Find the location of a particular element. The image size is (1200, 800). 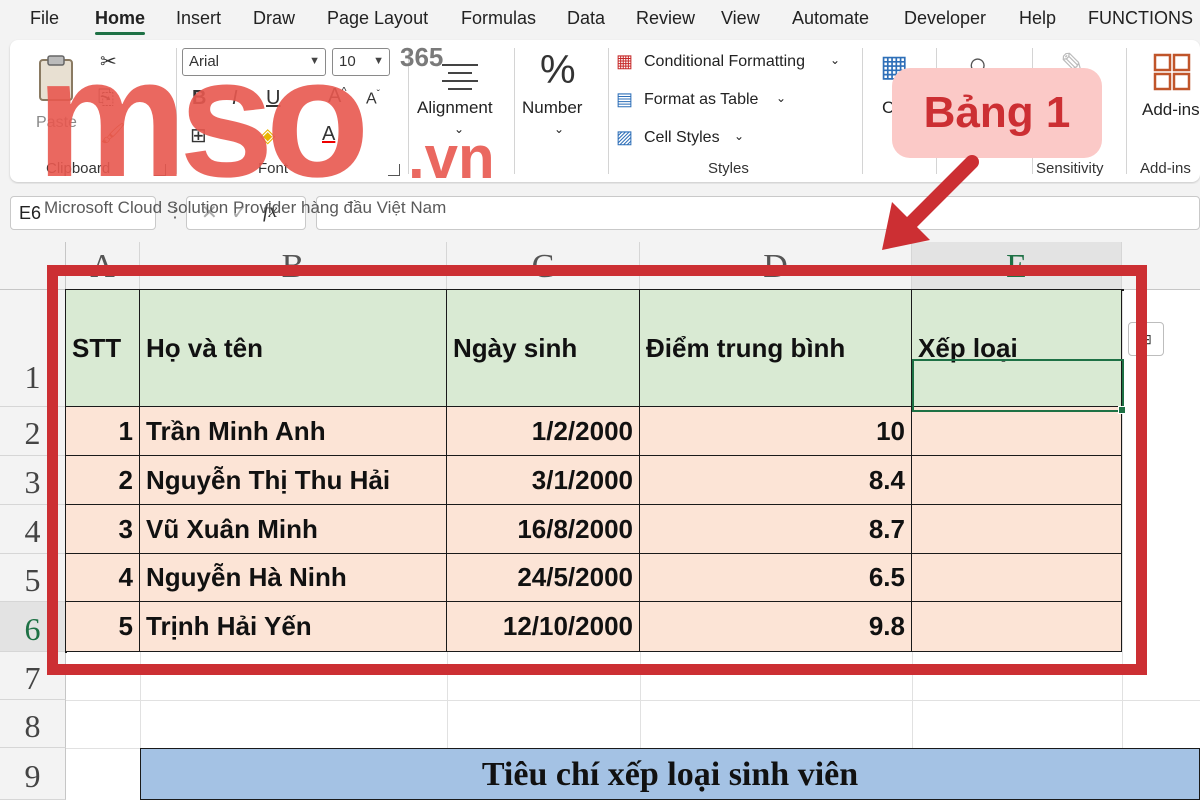

tab-help: Help is located at coordinates (1037, 18).